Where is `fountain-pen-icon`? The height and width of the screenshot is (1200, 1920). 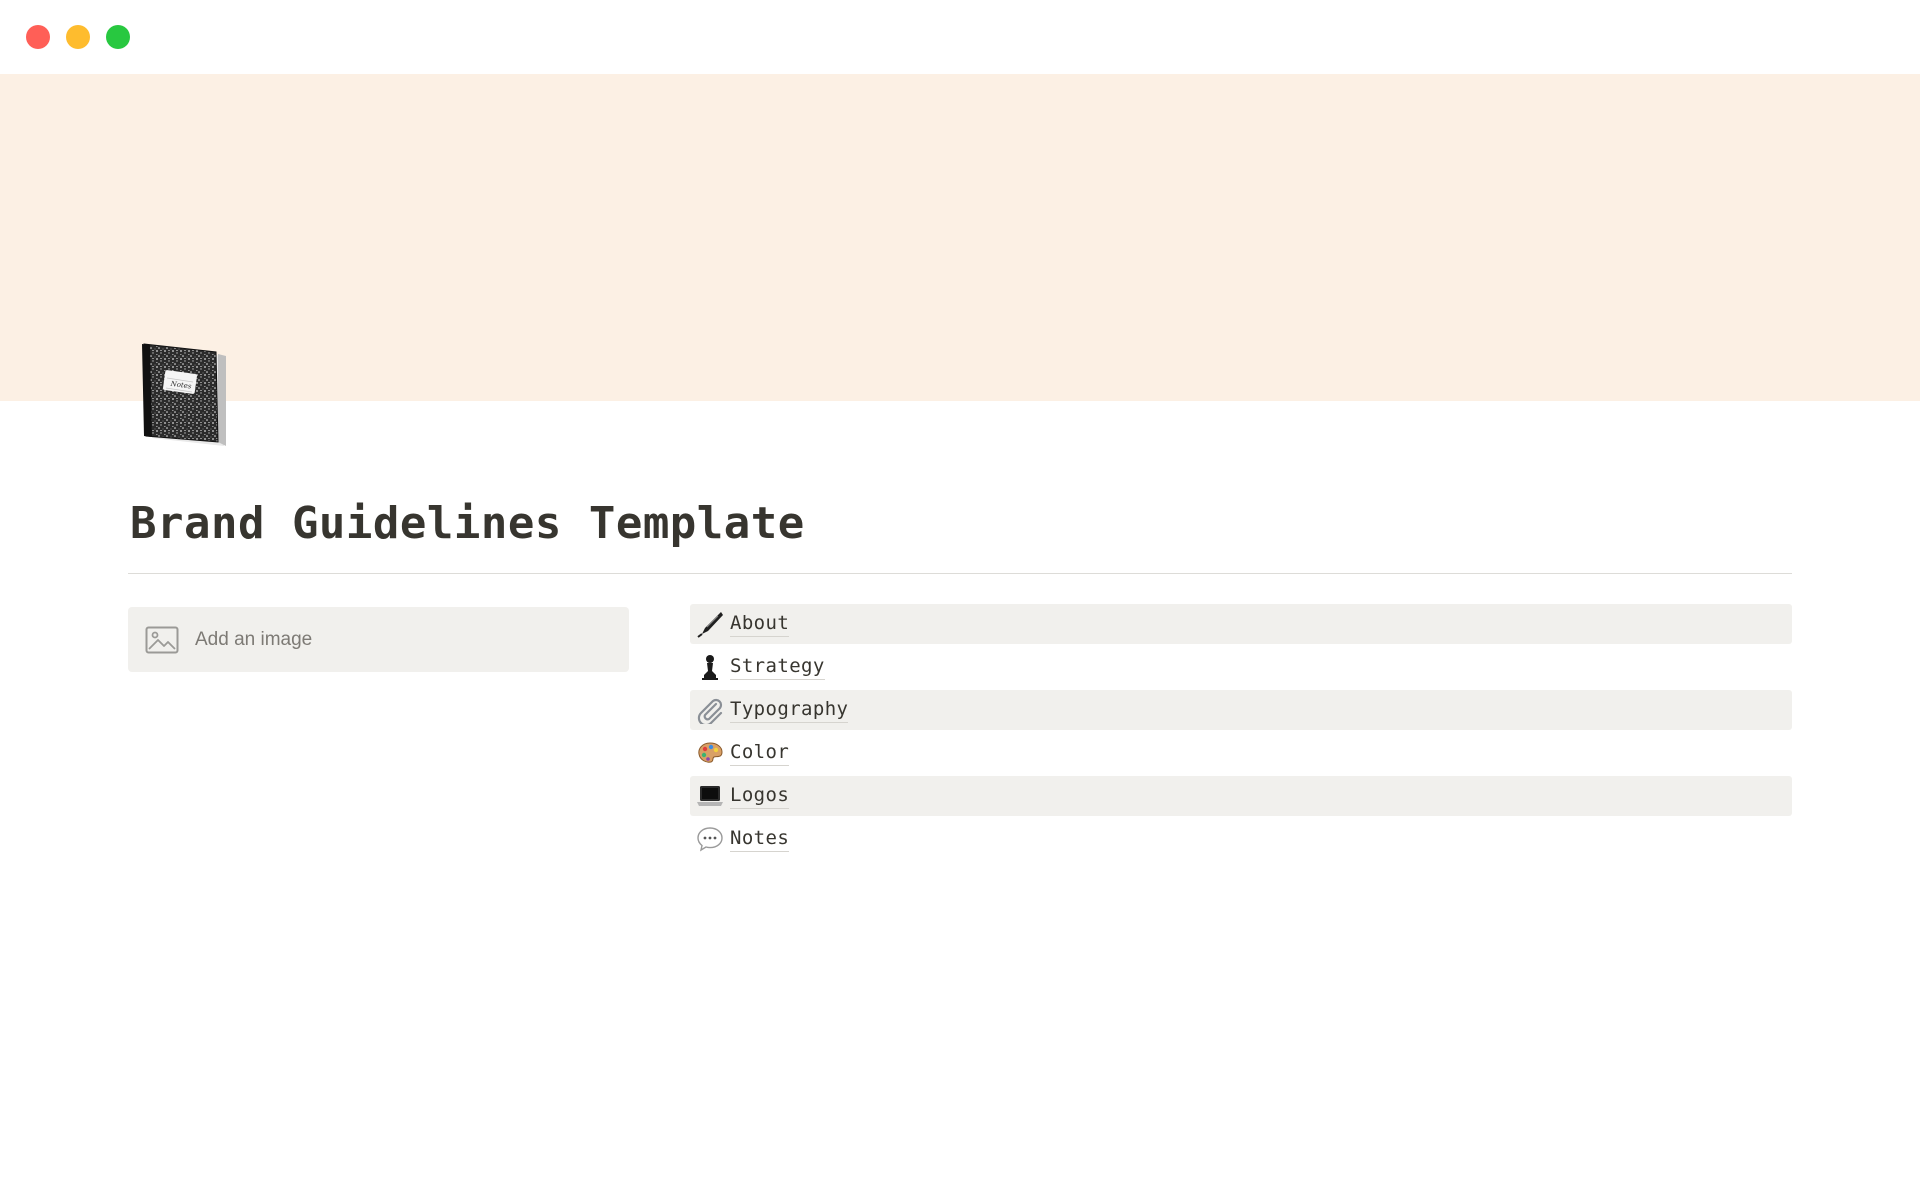 fountain-pen-icon is located at coordinates (710, 624).